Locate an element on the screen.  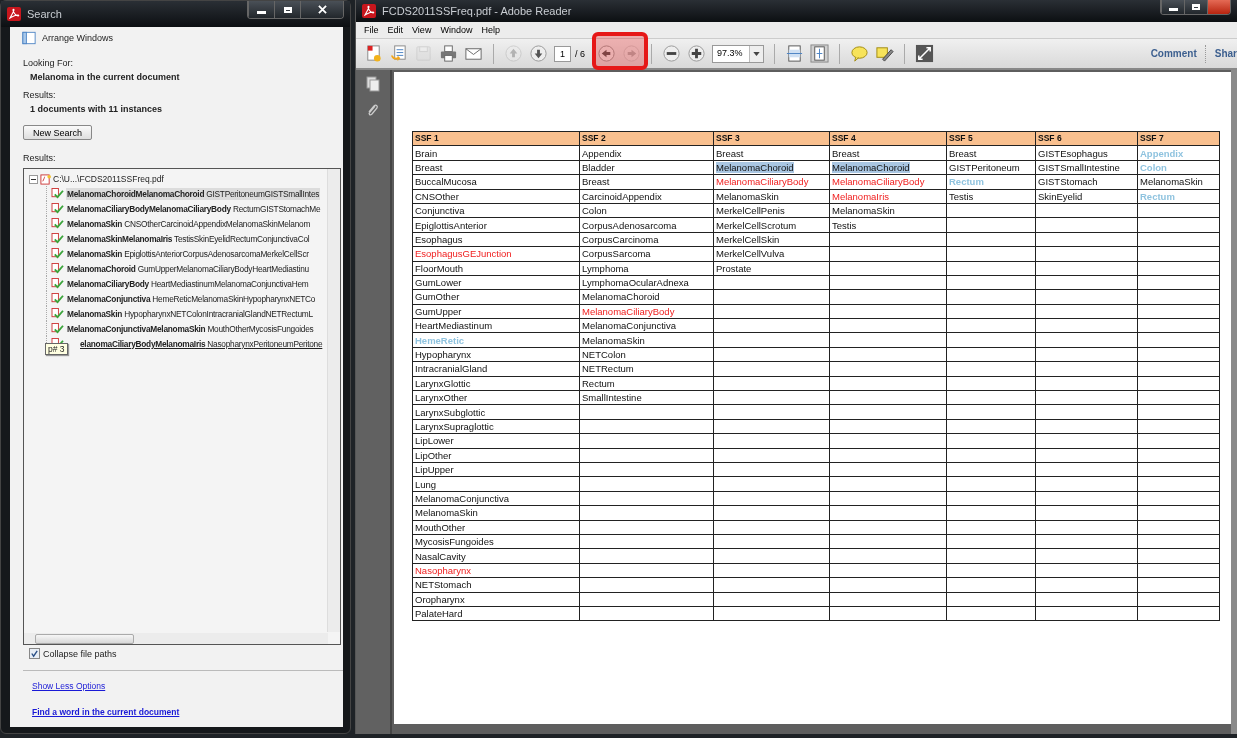
arrange-windows-link: Arrange Windows is located at coordinates (78, 38).